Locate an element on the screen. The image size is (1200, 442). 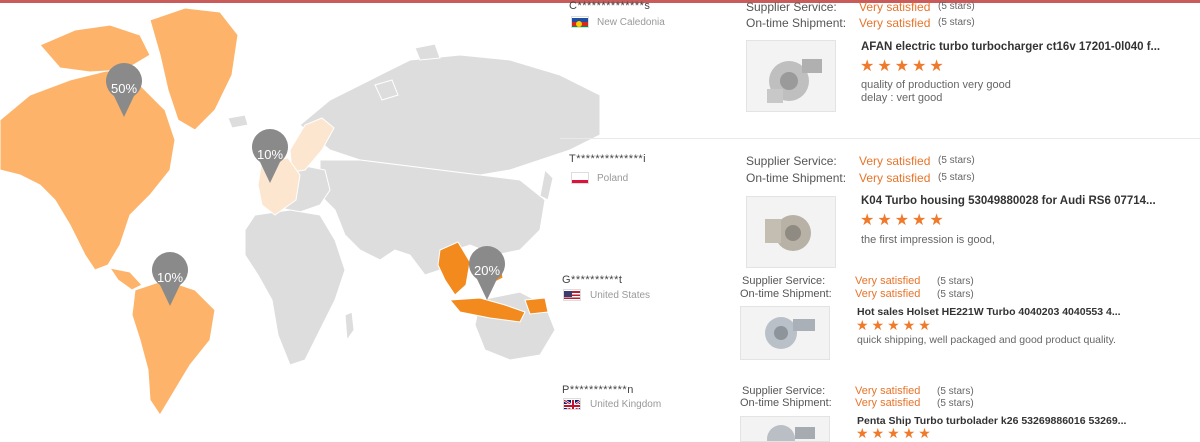
buyer-country: United Kingdom is located at coordinates (626, 404).